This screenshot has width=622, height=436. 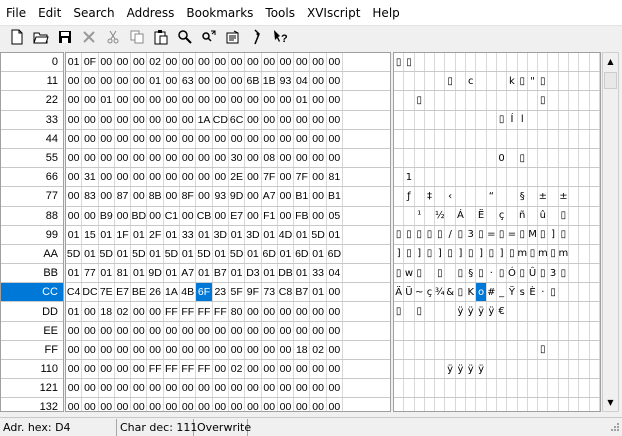 What do you see at coordinates (253, 292) in the screenshot?
I see `hex-cell: 9F` at bounding box center [253, 292].